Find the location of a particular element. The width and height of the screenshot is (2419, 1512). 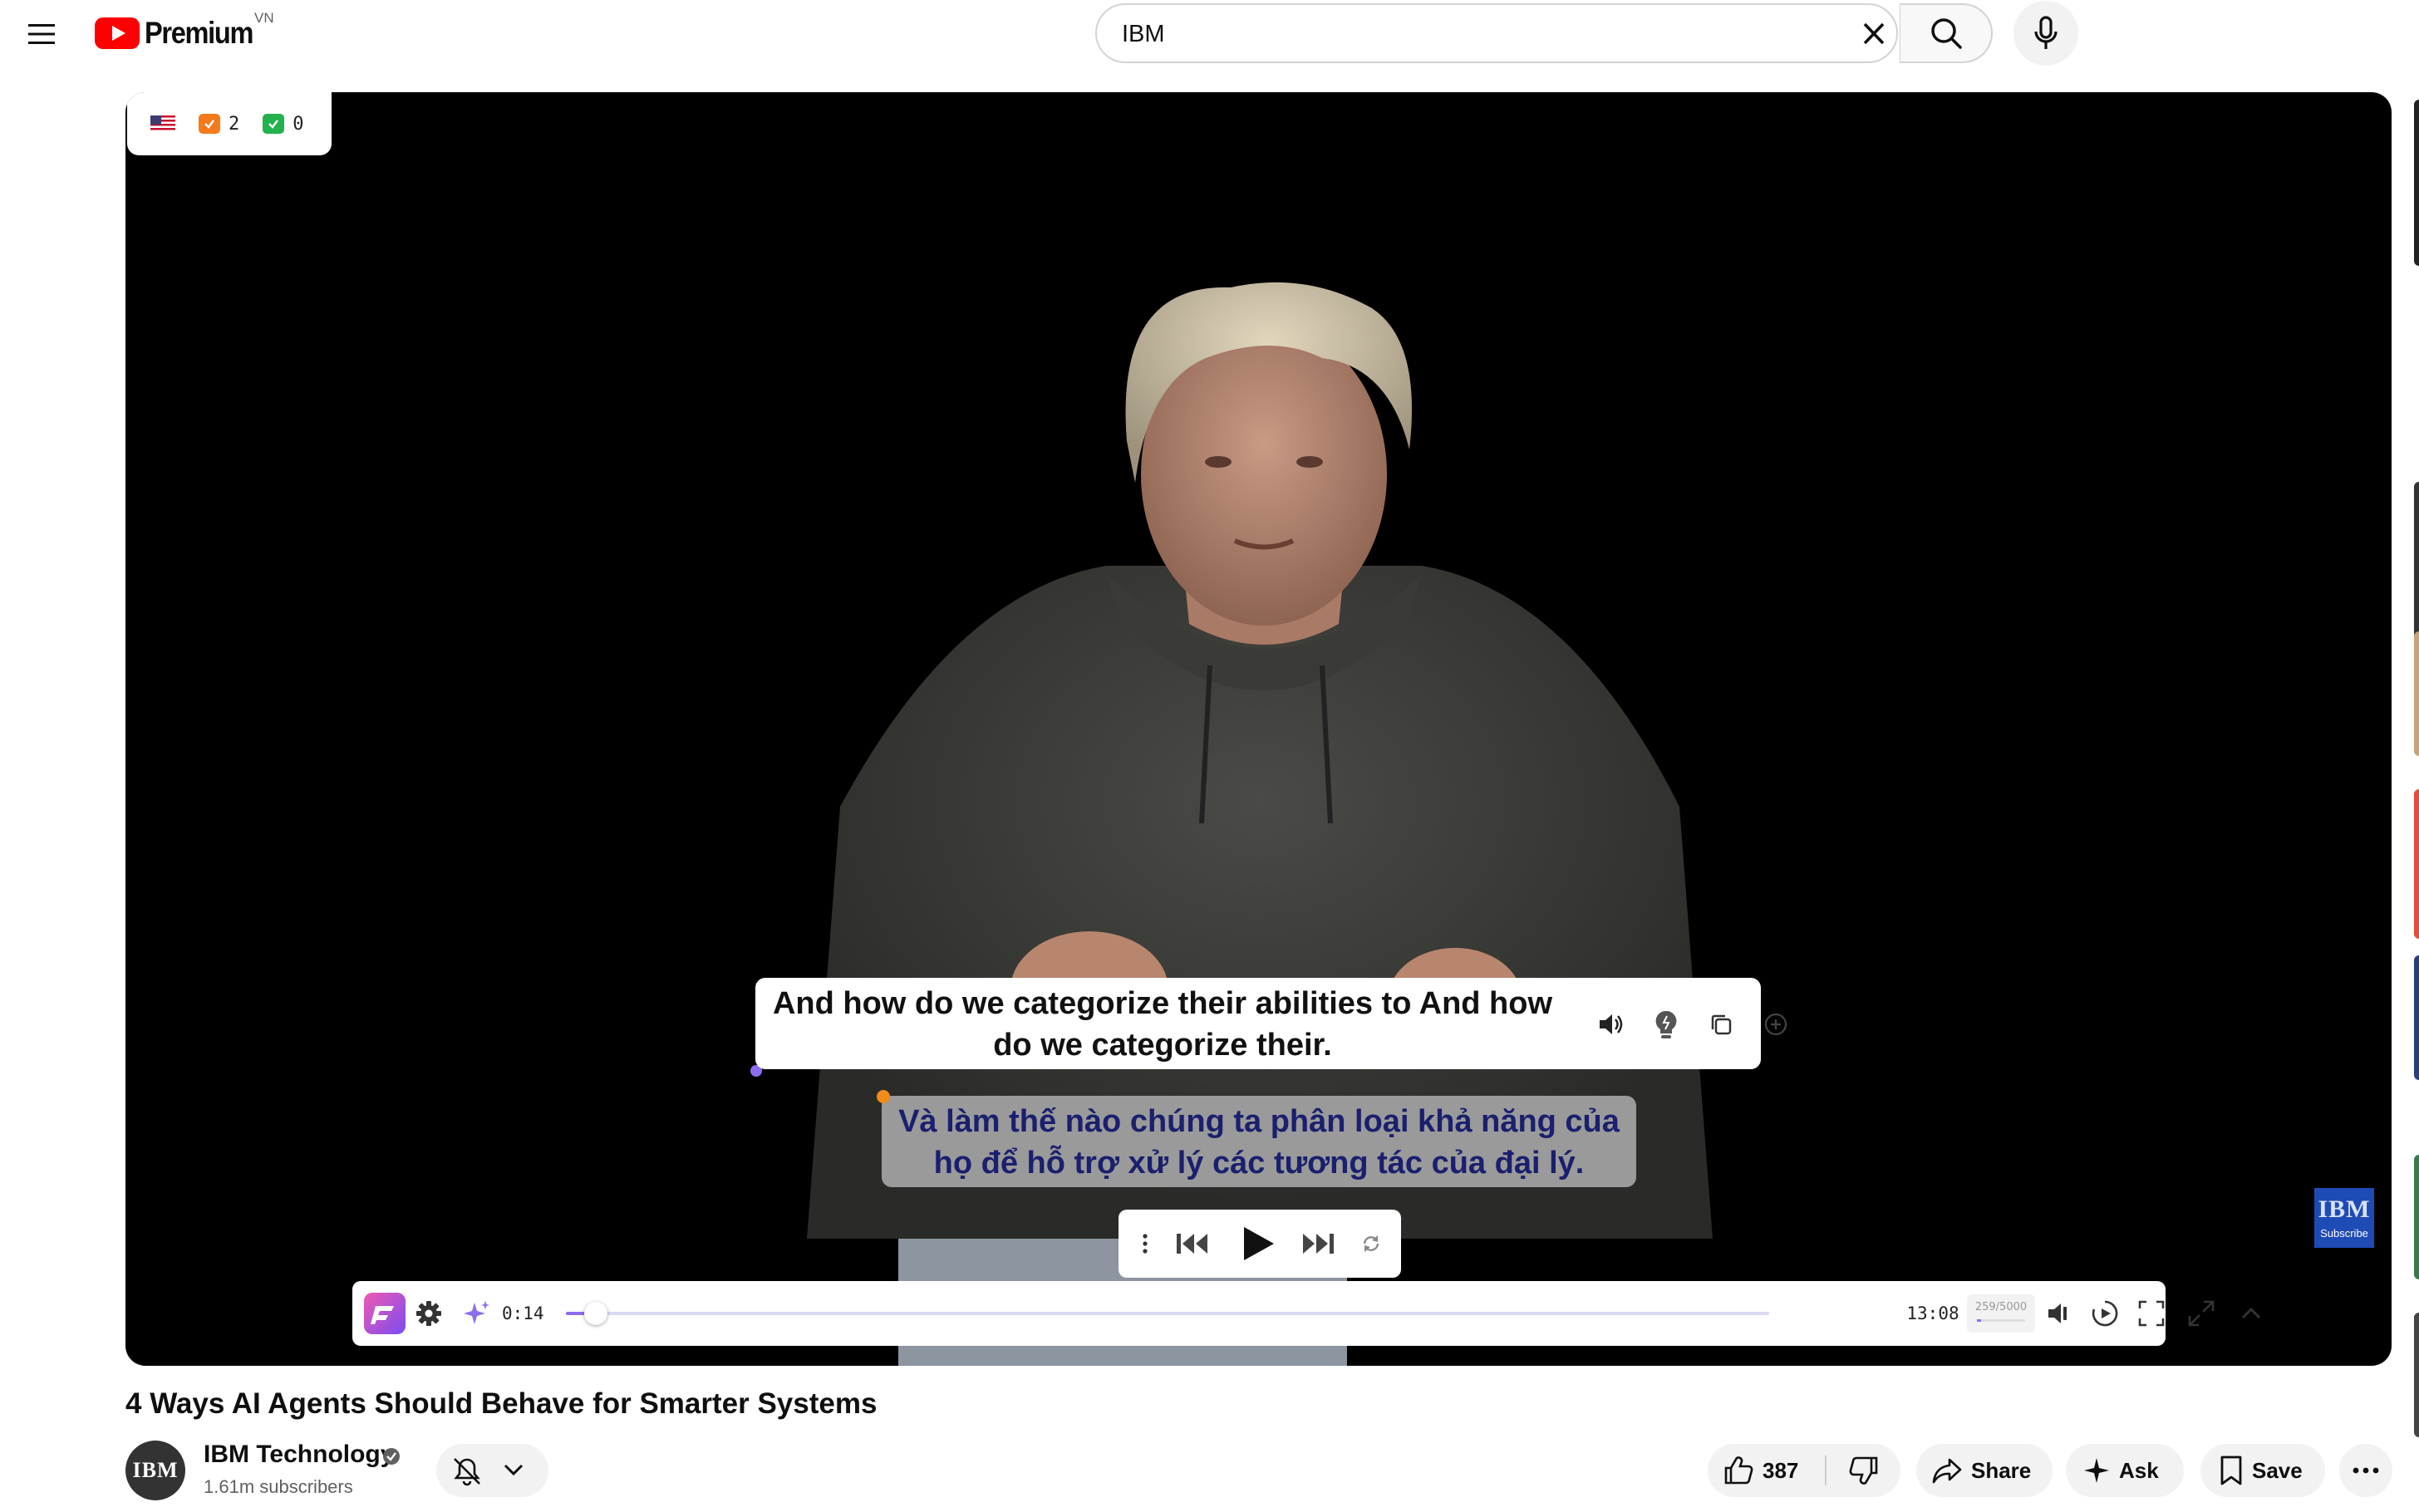

subtitle-transport is located at coordinates (1260, 1244).